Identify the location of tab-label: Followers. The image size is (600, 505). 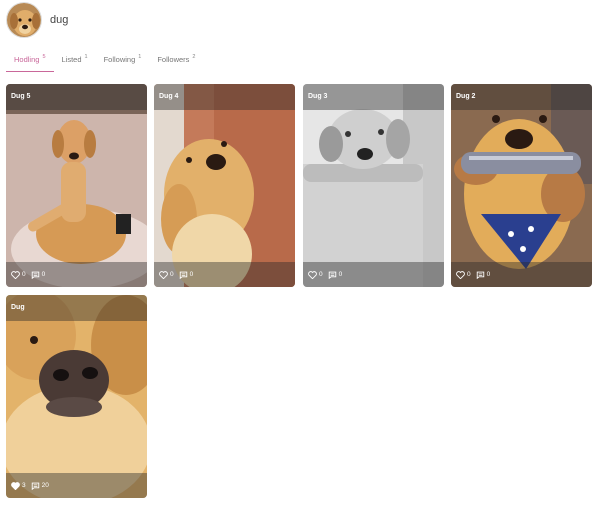
(173, 59).